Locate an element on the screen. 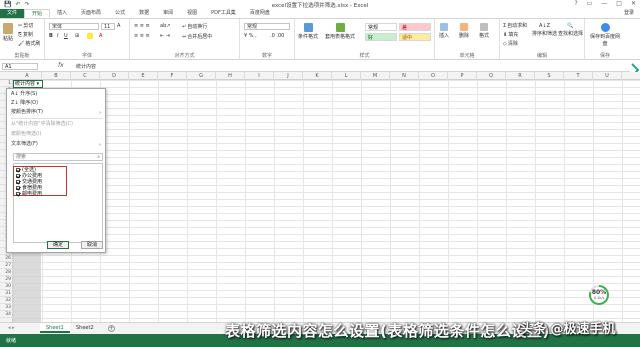 The height and width of the screenshot is (347, 640). font-grow-icon: A is located at coordinates (118, 26).